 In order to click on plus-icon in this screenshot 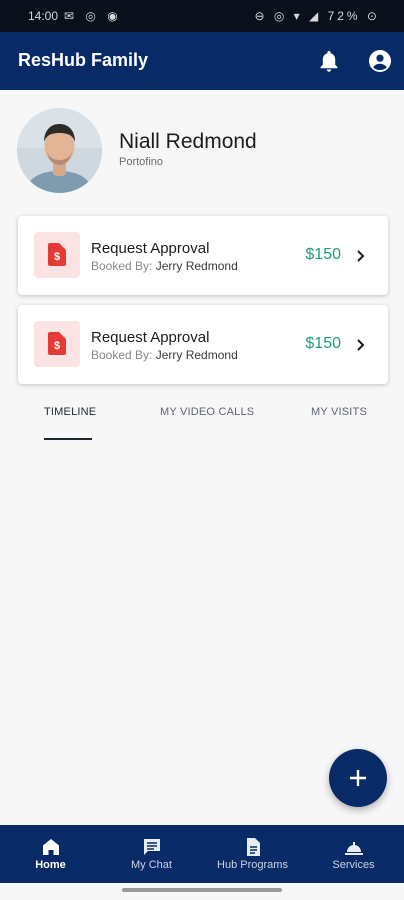, I will do `click(358, 778)`.